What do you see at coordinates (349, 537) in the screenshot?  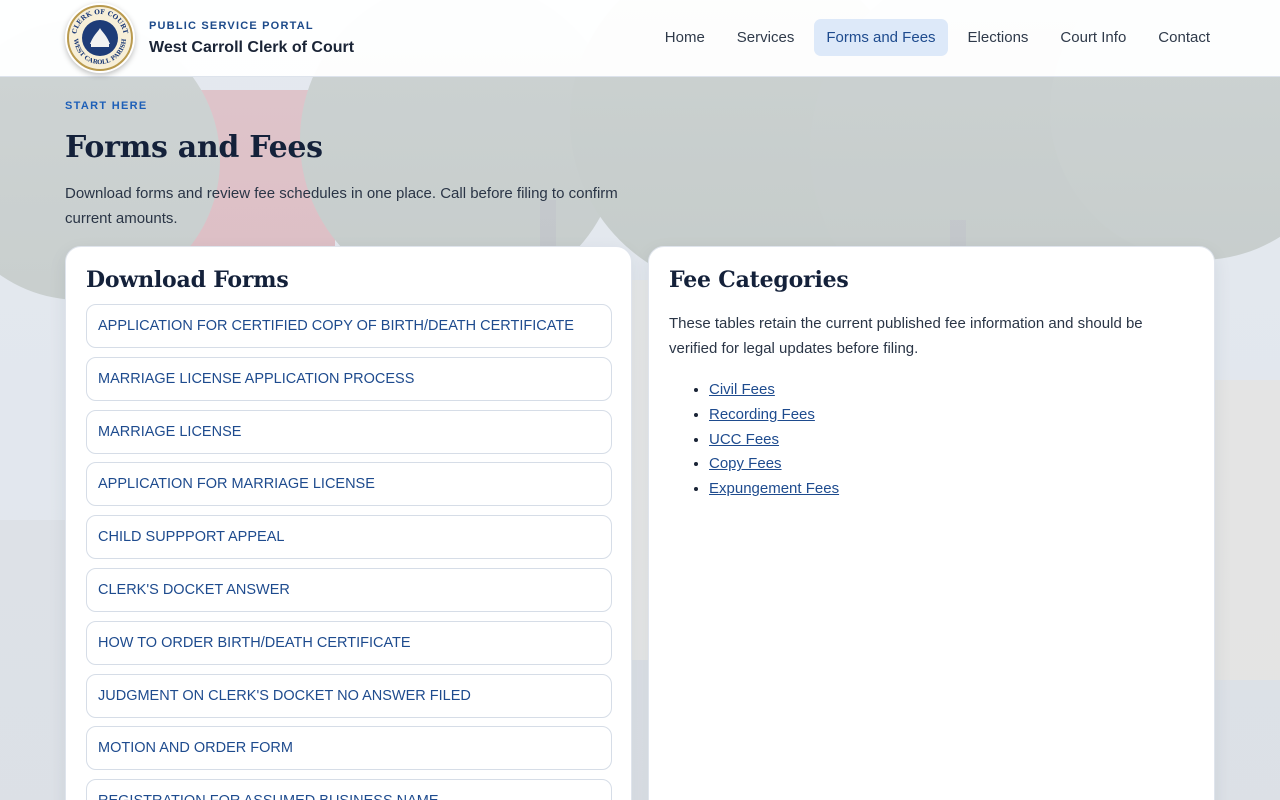 I see `form-link-child-support-appeal: CHILD SUPPPORT APPEAL` at bounding box center [349, 537].